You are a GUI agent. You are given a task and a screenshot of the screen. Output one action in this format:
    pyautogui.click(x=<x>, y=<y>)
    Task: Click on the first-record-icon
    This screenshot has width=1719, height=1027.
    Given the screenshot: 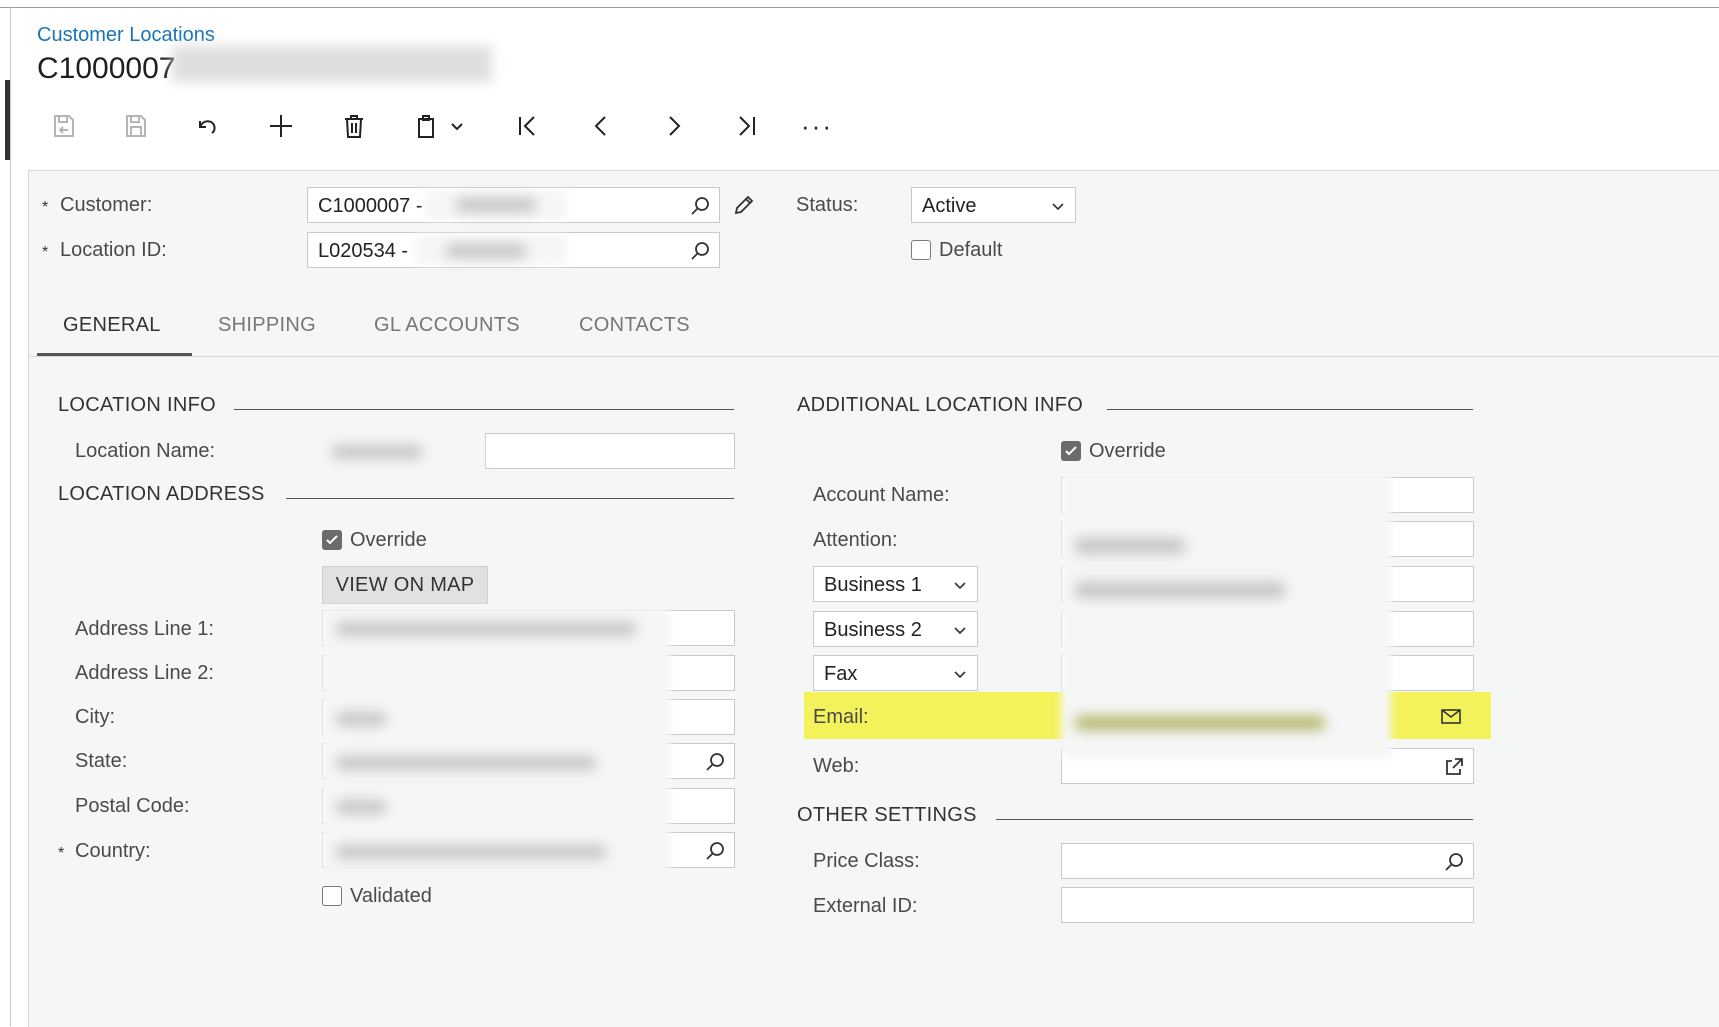 What is the action you would take?
    pyautogui.click(x=527, y=126)
    